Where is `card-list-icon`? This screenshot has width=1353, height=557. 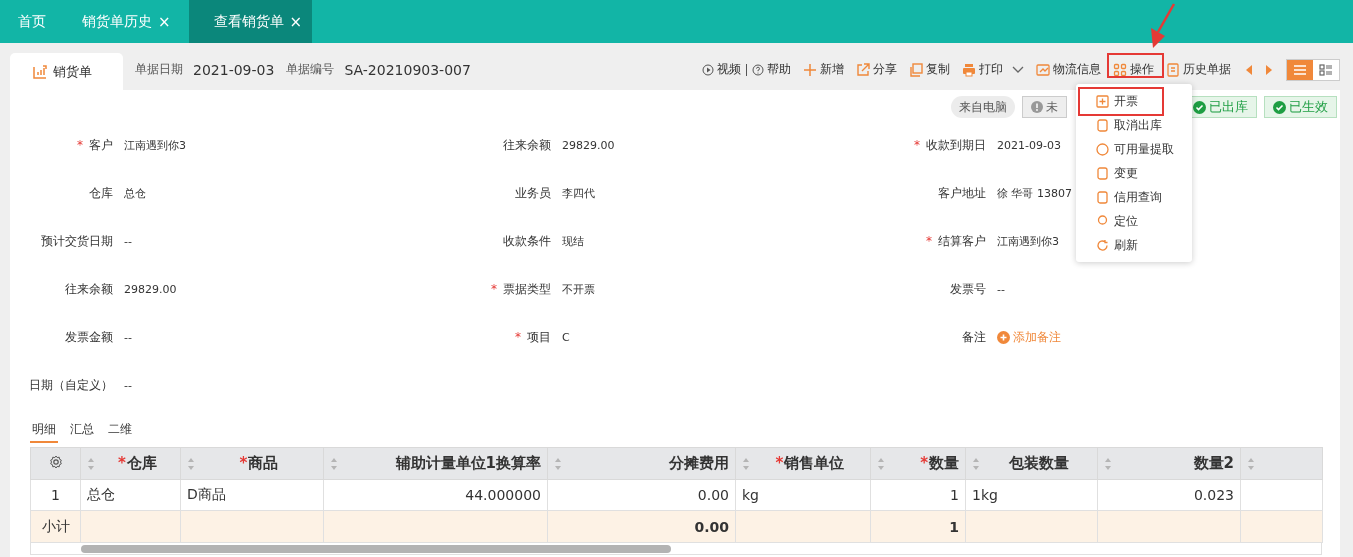 card-list-icon is located at coordinates (1326, 69).